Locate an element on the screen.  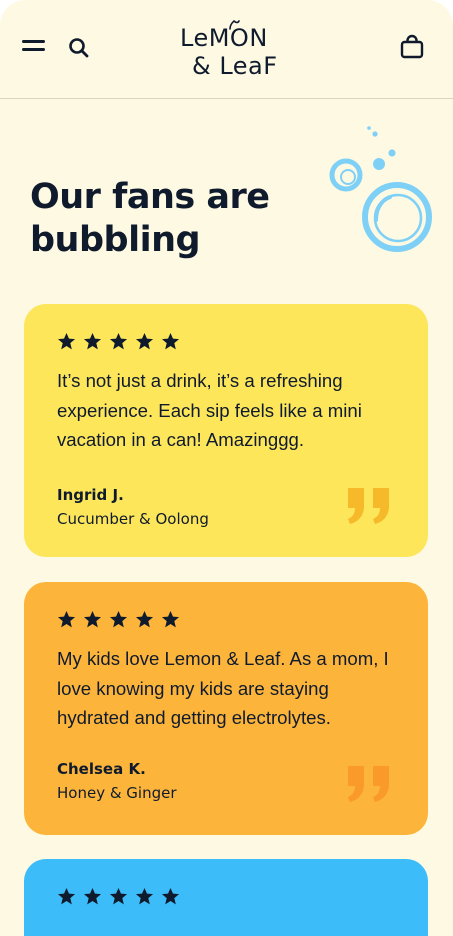
reviewer-flavor: Honey & Ginger is located at coordinates (117, 793).